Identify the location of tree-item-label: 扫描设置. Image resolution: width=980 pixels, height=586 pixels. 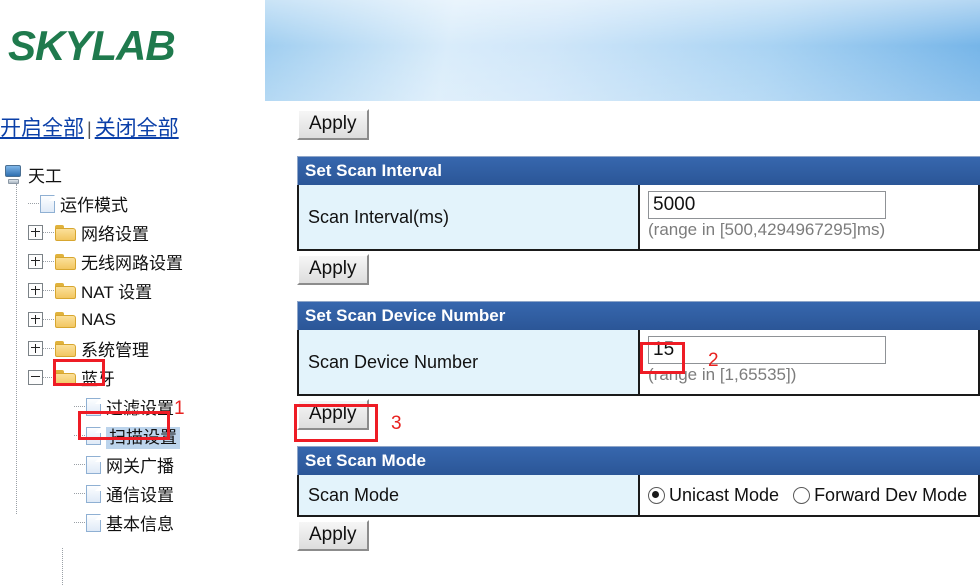
(143, 438).